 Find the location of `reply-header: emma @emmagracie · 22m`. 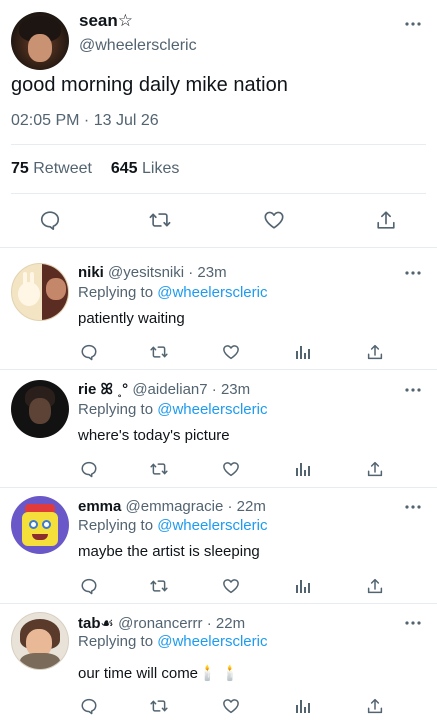

reply-header: emma @emmagracie · 22m is located at coordinates (172, 506).